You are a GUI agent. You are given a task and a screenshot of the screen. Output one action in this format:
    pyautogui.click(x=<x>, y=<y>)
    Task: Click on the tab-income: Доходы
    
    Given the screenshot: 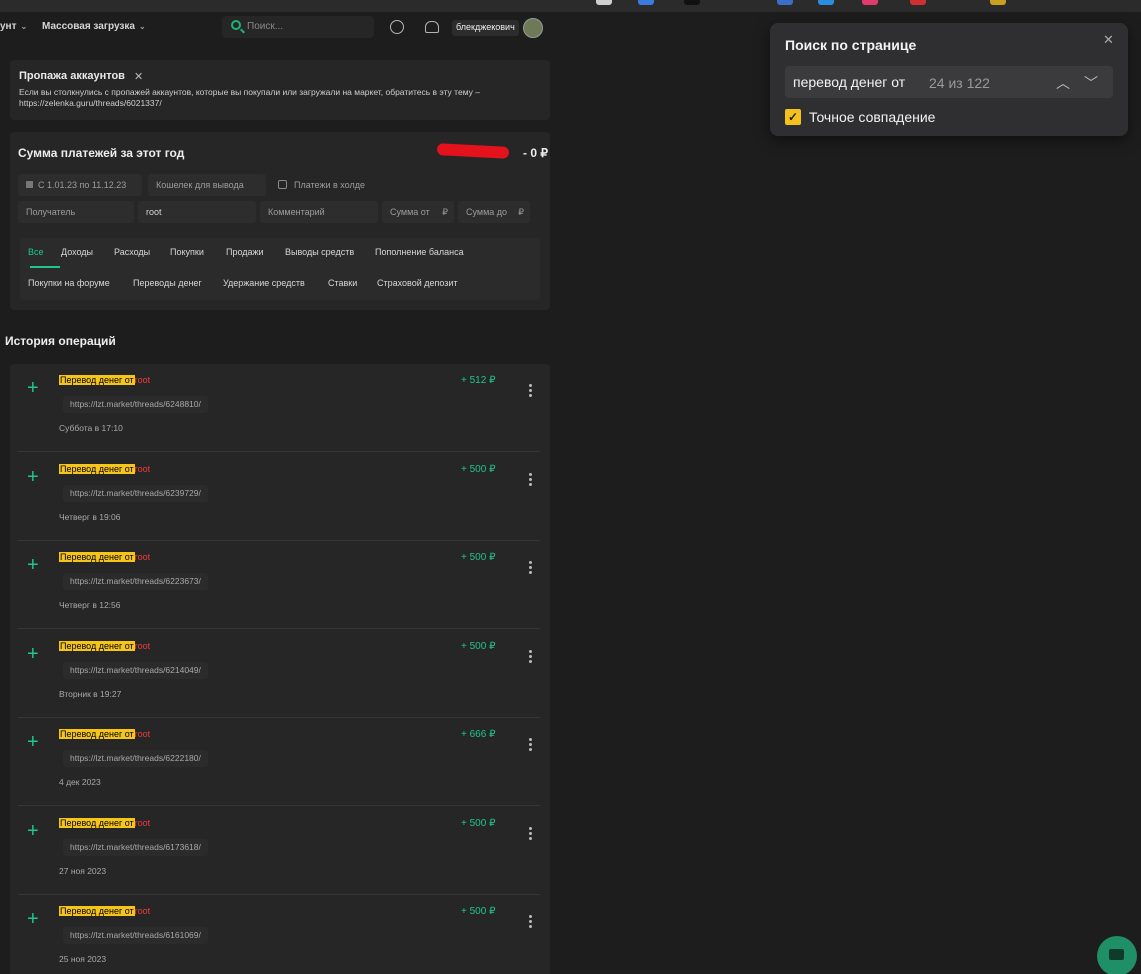 What is the action you would take?
    pyautogui.click(x=77, y=252)
    